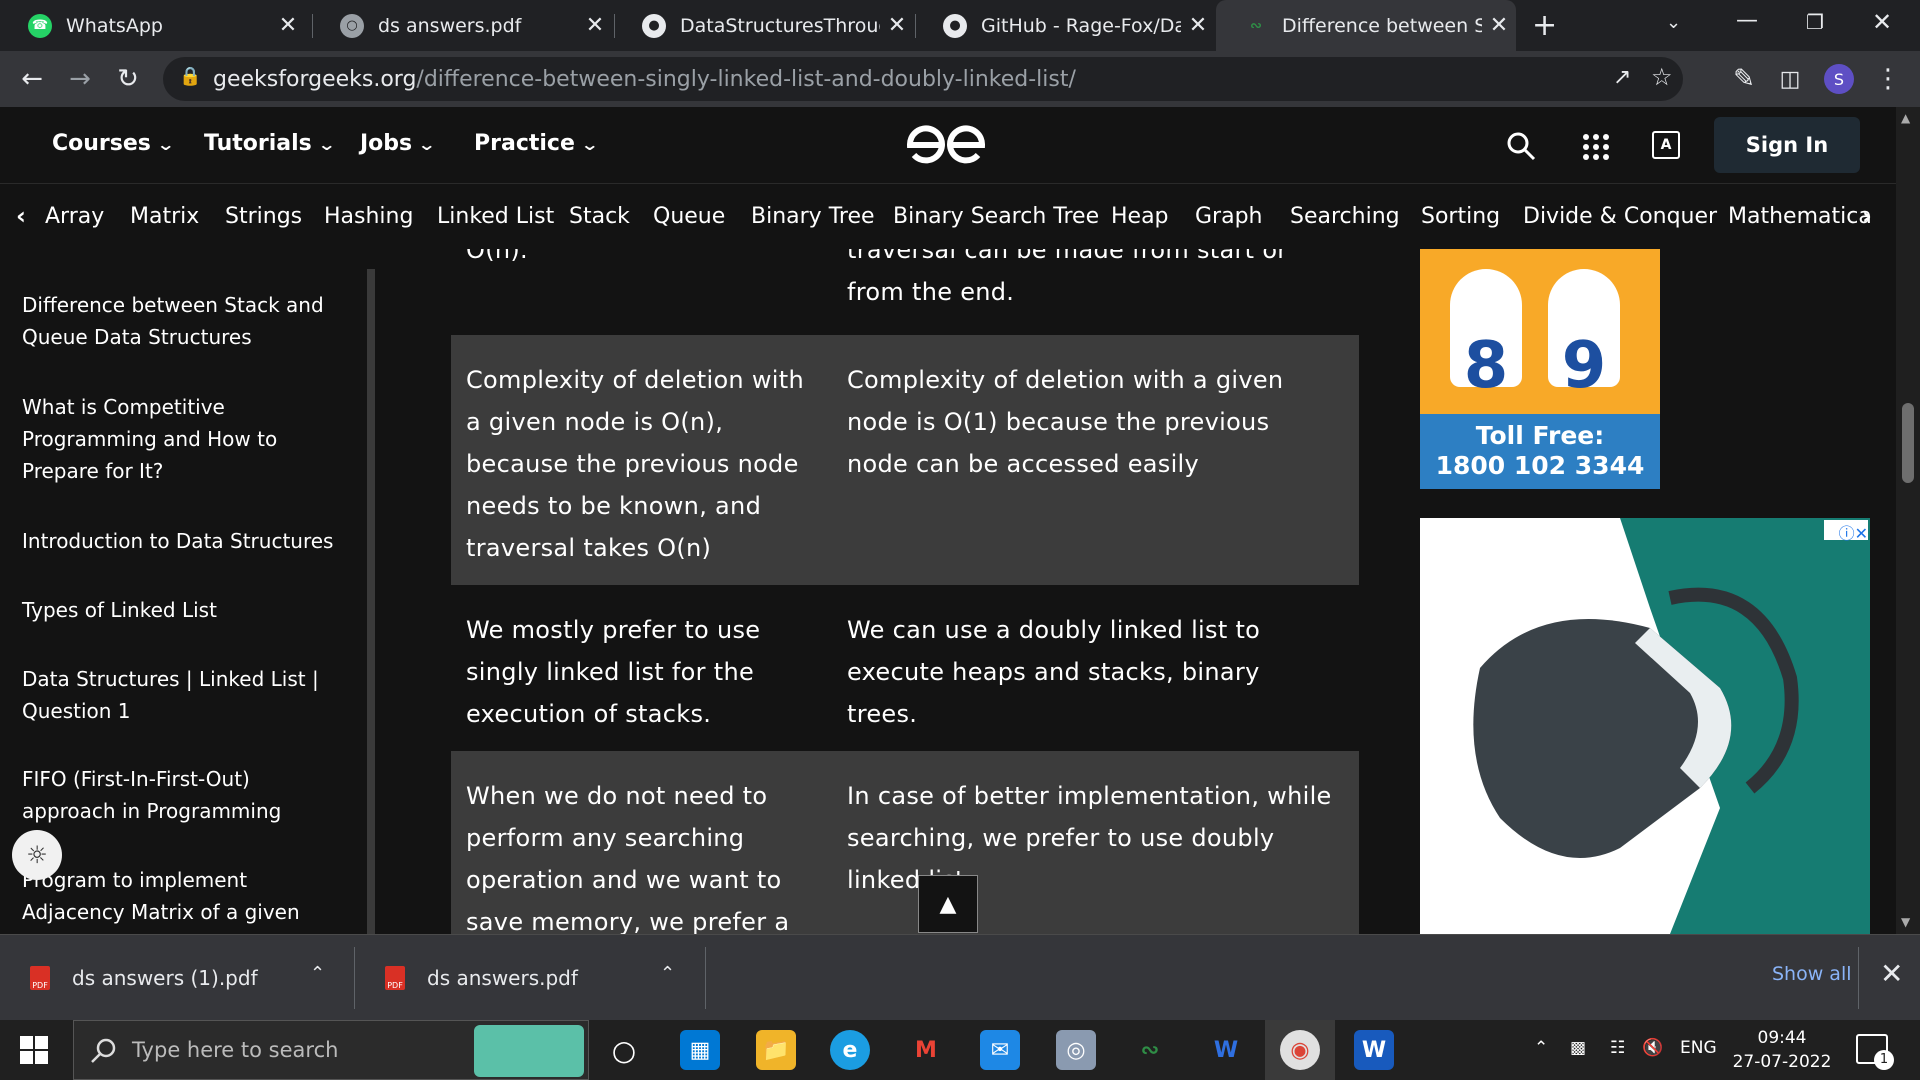  I want to click on wifi-icon: ☷, so click(1617, 1048).